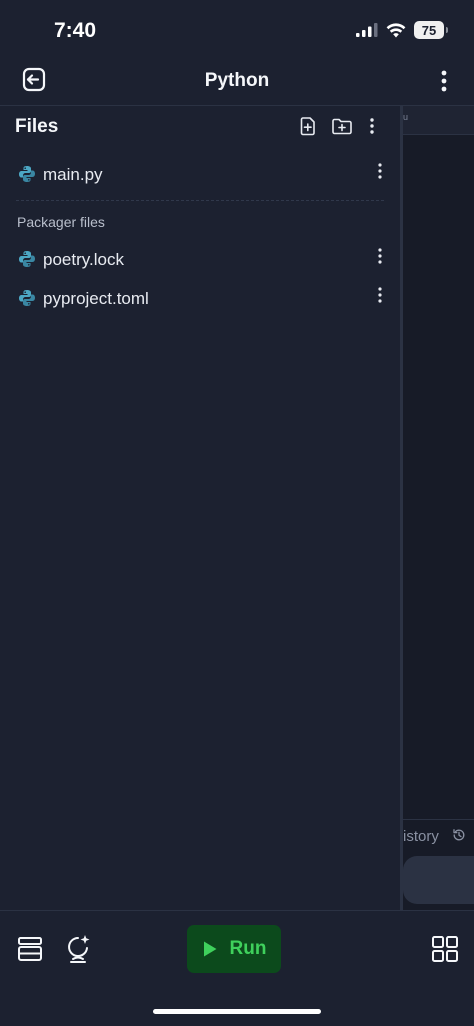 Image resolution: width=474 pixels, height=1026 pixels. Describe the element at coordinates (83, 259) in the screenshot. I see `file-name: poetry.lock` at that location.